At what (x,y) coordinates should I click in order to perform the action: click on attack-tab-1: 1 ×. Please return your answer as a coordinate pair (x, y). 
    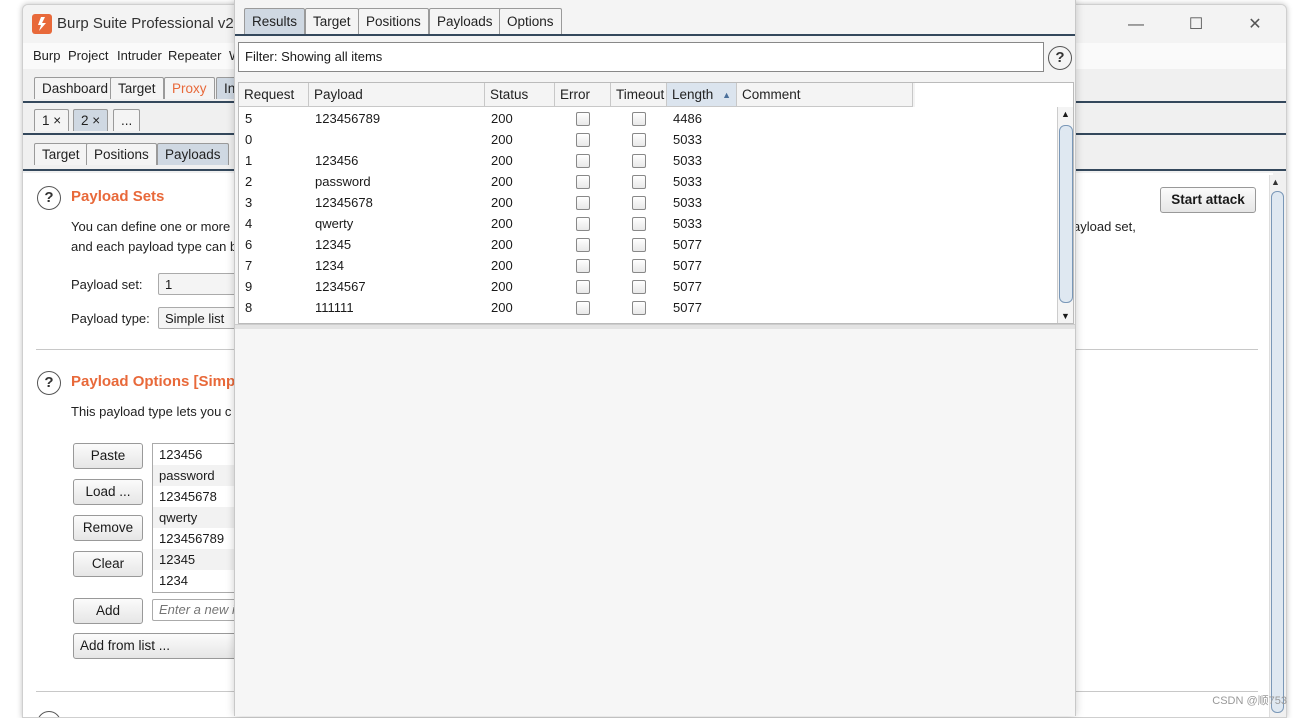
    Looking at the image, I should click on (52, 120).